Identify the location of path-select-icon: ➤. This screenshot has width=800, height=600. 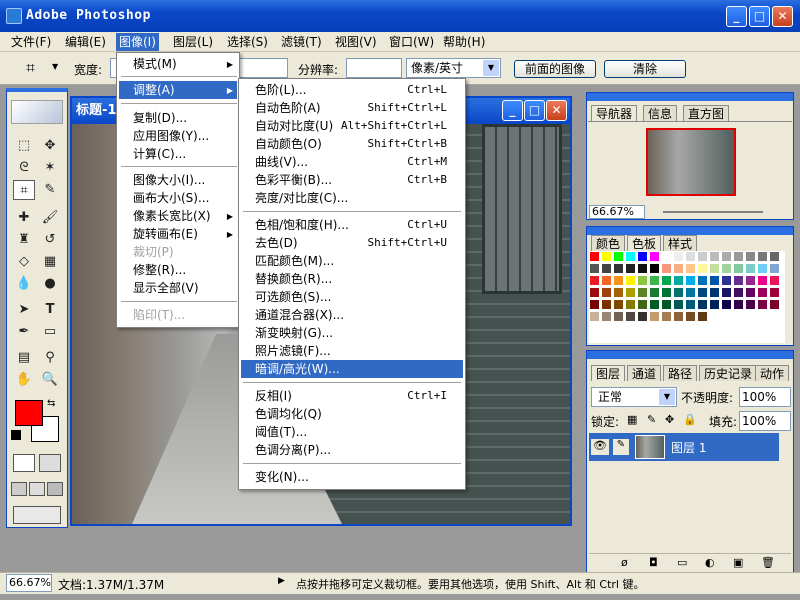
(24, 310).